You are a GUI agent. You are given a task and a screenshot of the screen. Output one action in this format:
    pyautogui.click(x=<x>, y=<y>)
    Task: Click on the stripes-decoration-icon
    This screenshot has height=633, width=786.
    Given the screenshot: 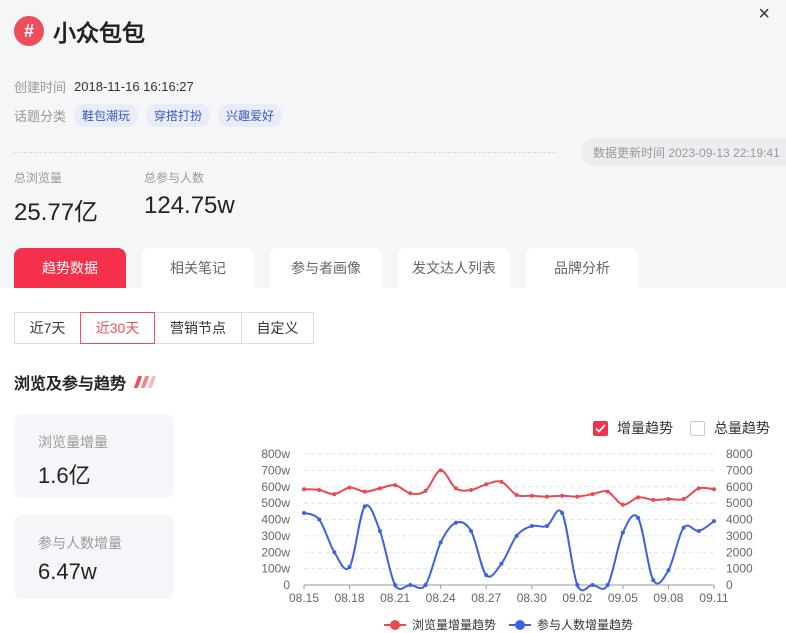 What is the action you would take?
    pyautogui.click(x=145, y=382)
    